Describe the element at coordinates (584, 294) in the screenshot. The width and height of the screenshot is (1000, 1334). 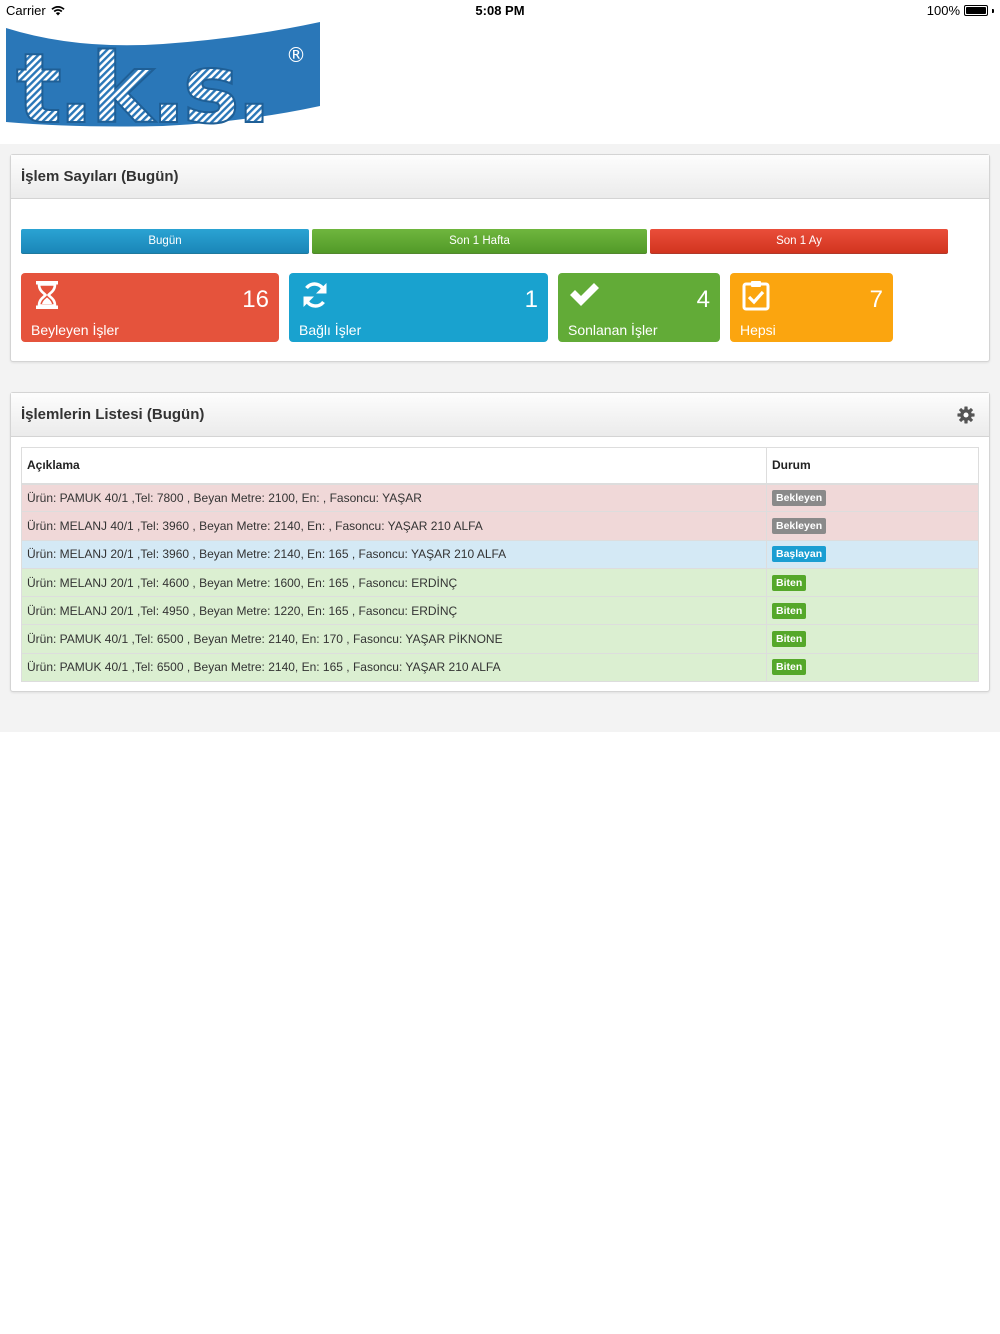
I see `checkmark-icon` at that location.